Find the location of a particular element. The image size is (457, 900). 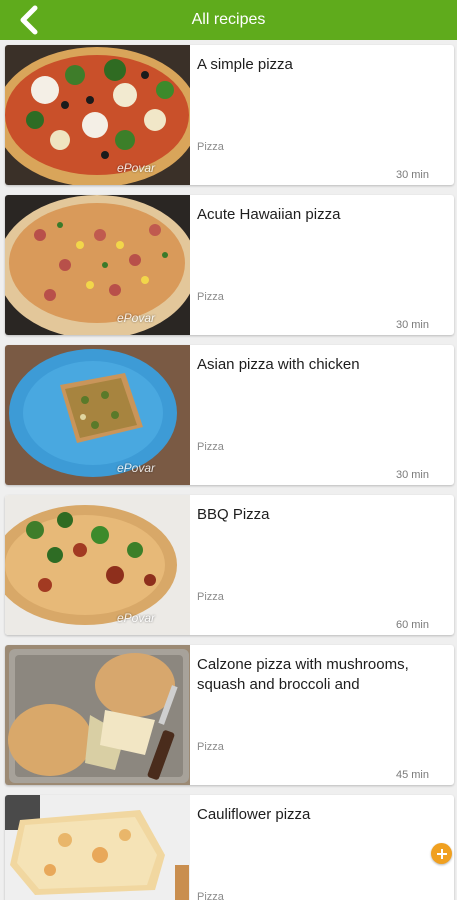

top-app-bar: All recipes is located at coordinates (228, 20).